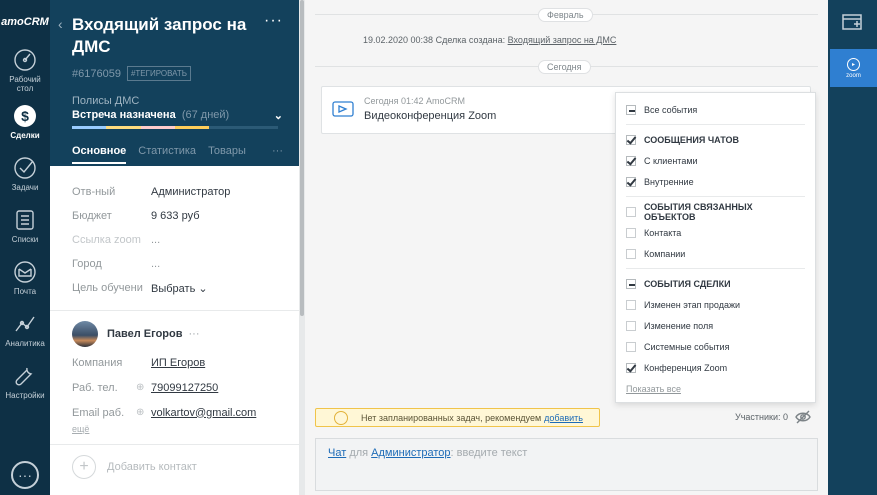 The image size is (877, 495). Describe the element at coordinates (25, 22) in the screenshot. I see `logo: amoCRM` at that location.